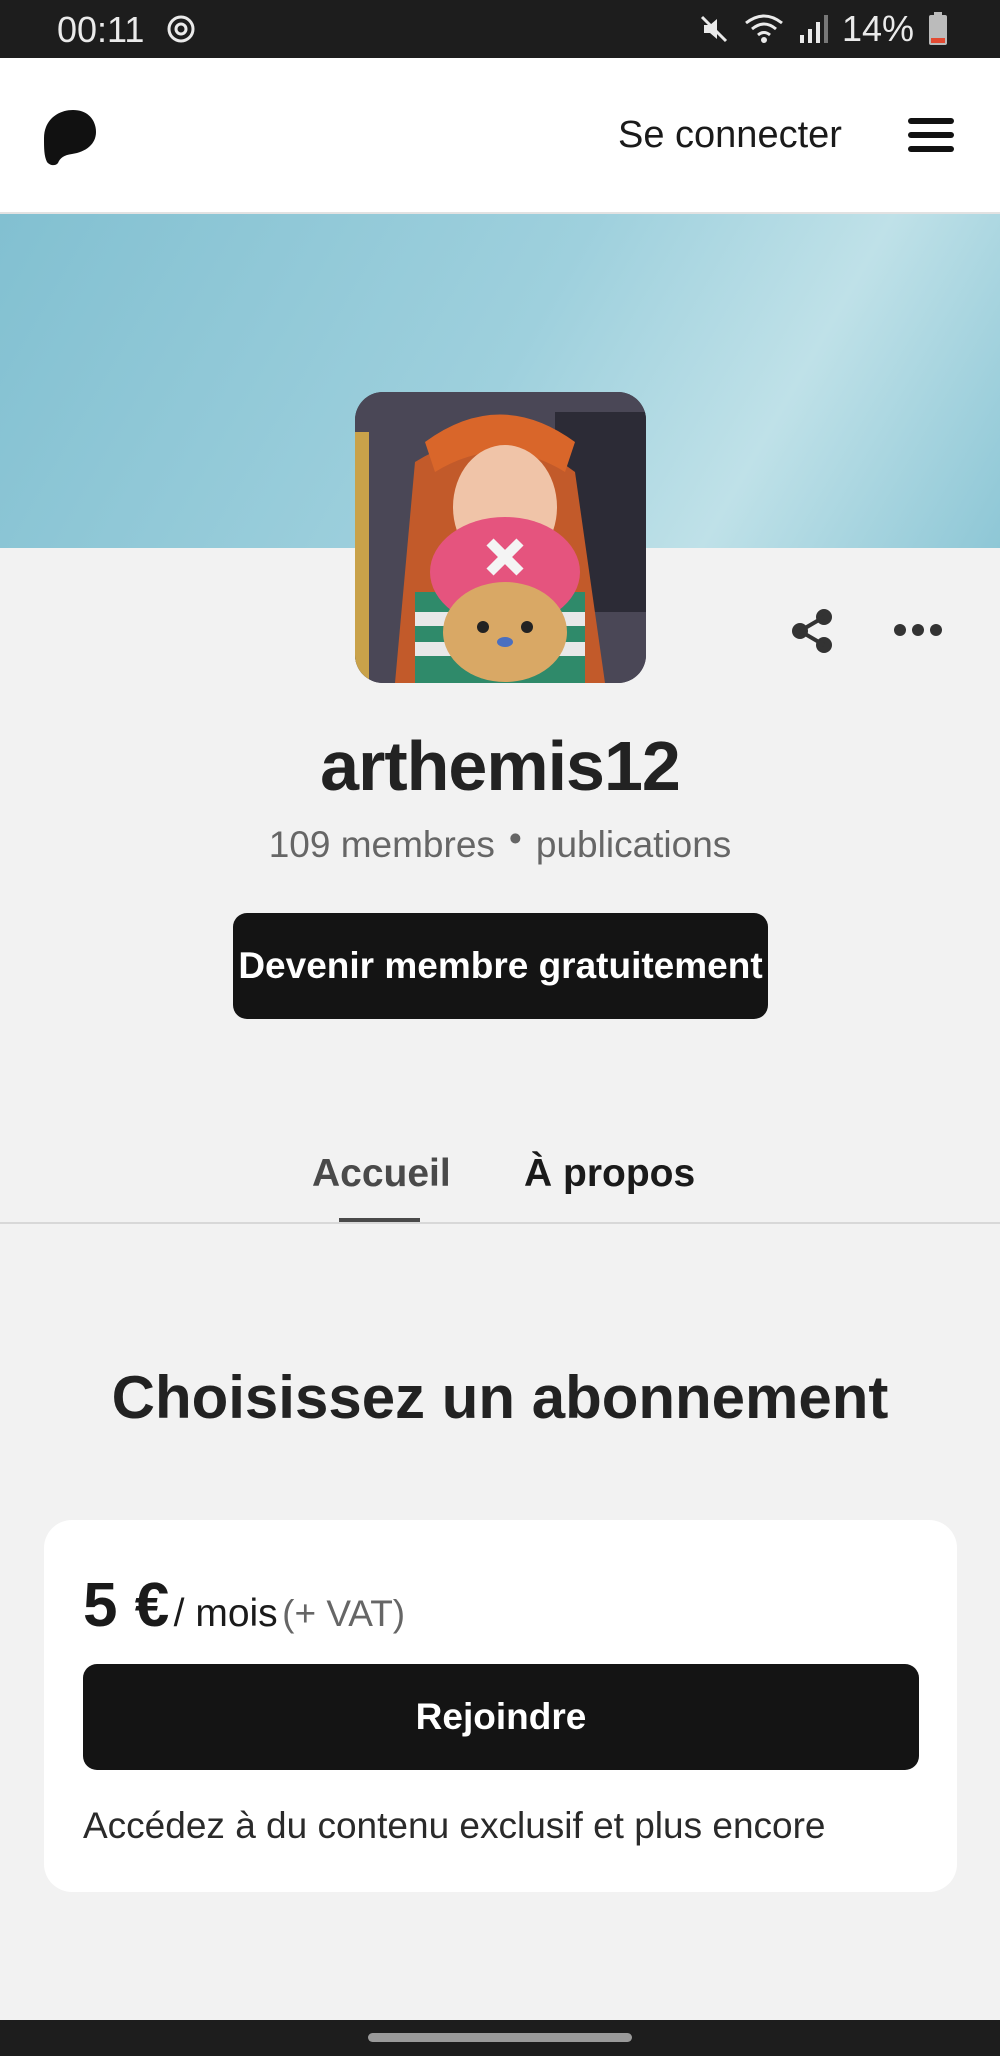  What do you see at coordinates (500, 29) in the screenshot?
I see `status-bar: 00:11 14%` at bounding box center [500, 29].